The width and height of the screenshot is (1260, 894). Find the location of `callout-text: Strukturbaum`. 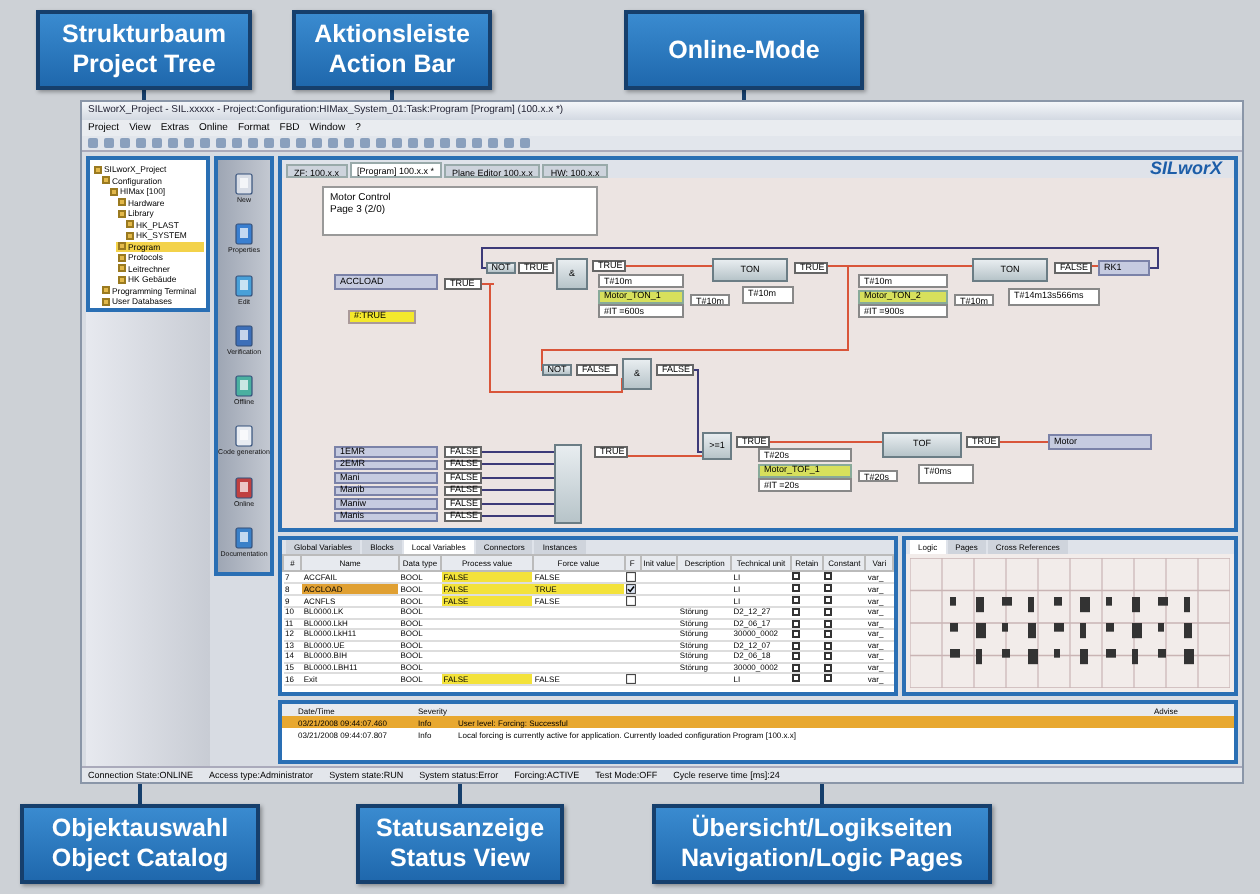

callout-text: Strukturbaum is located at coordinates (144, 35).